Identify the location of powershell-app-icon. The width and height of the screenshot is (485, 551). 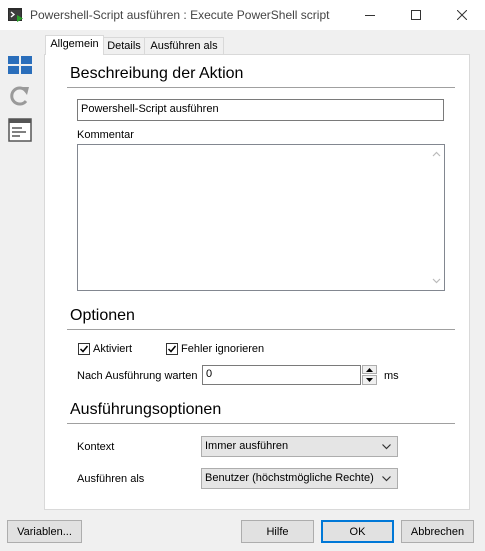
(15, 15).